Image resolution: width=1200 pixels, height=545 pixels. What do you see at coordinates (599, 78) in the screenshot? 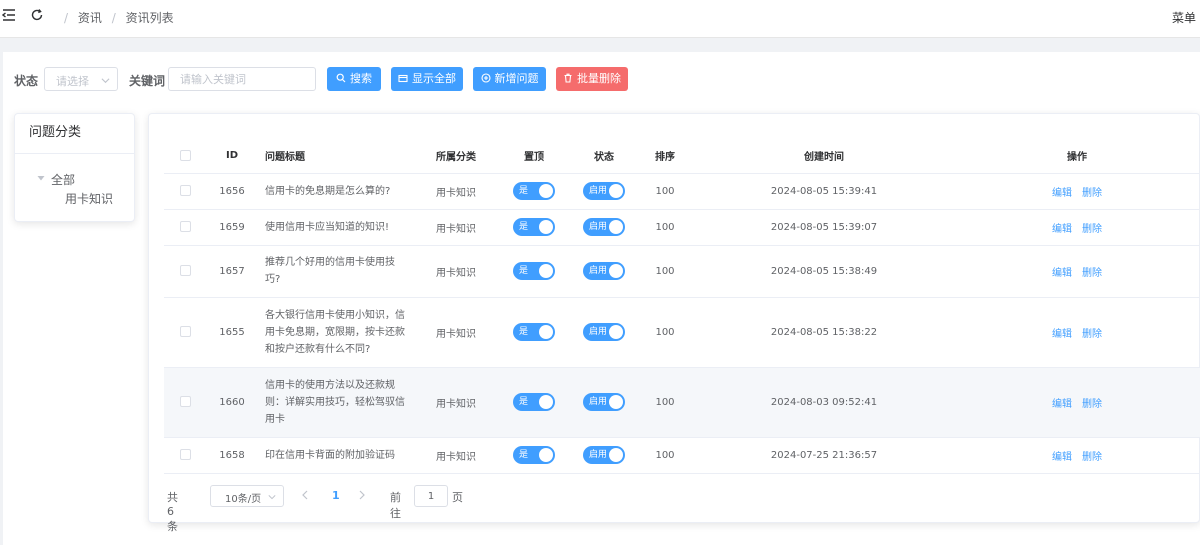
I see `batch-delete-button-label: 批量删除` at bounding box center [599, 78].